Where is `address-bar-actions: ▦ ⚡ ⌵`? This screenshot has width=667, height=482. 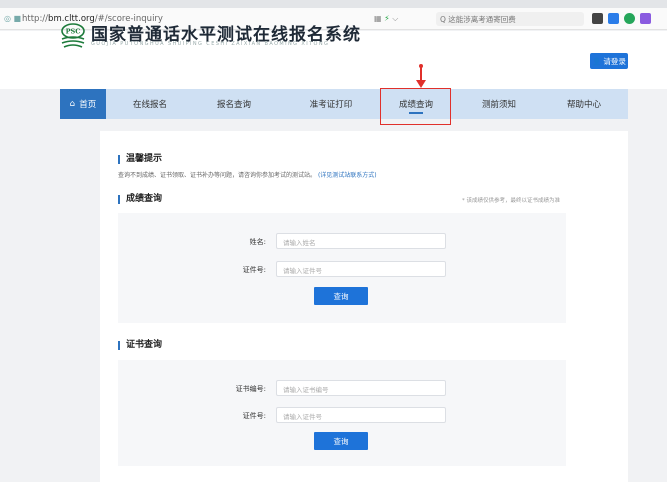 address-bar-actions: ▦ ⚡ ⌵ is located at coordinates (386, 19).